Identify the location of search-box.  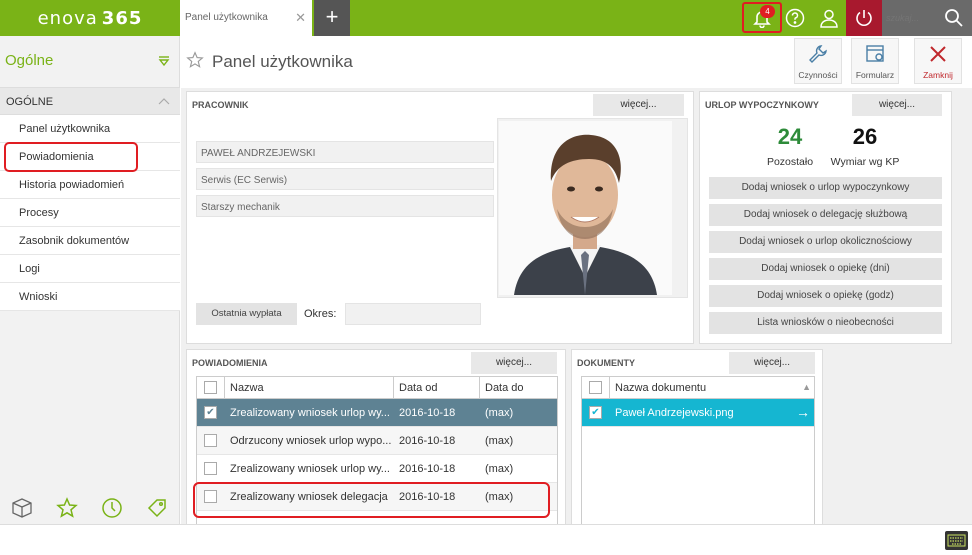
(927, 18).